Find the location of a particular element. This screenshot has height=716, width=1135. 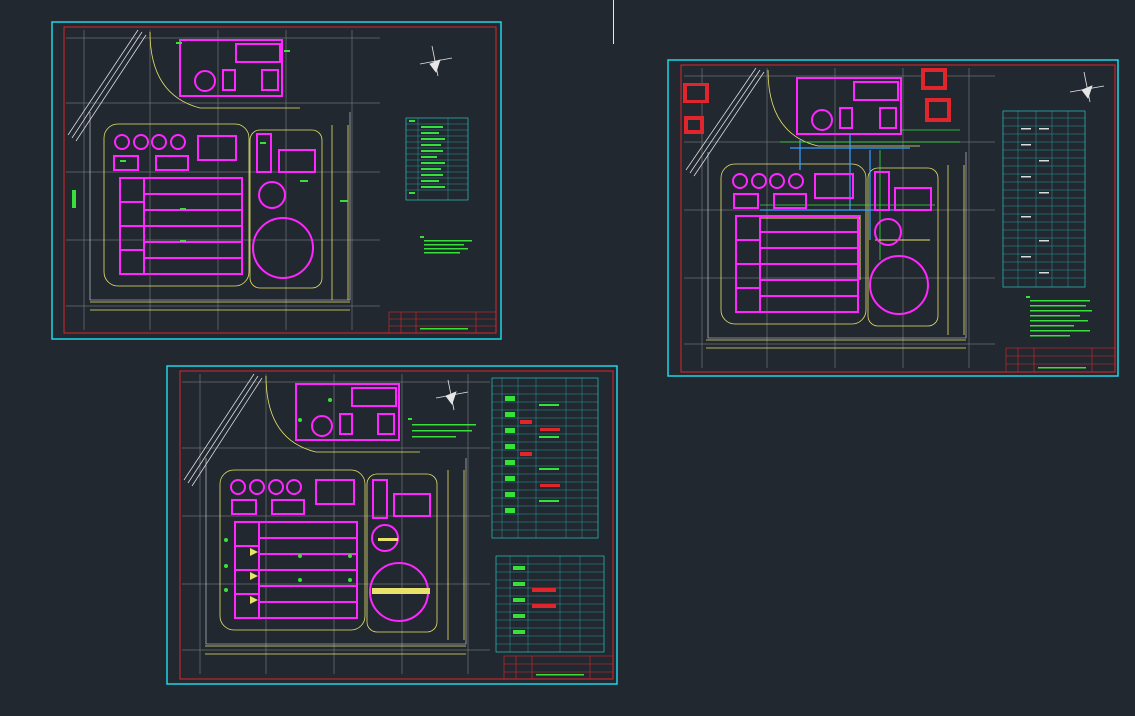

sheet-3-legend-table is located at coordinates (550, 604).